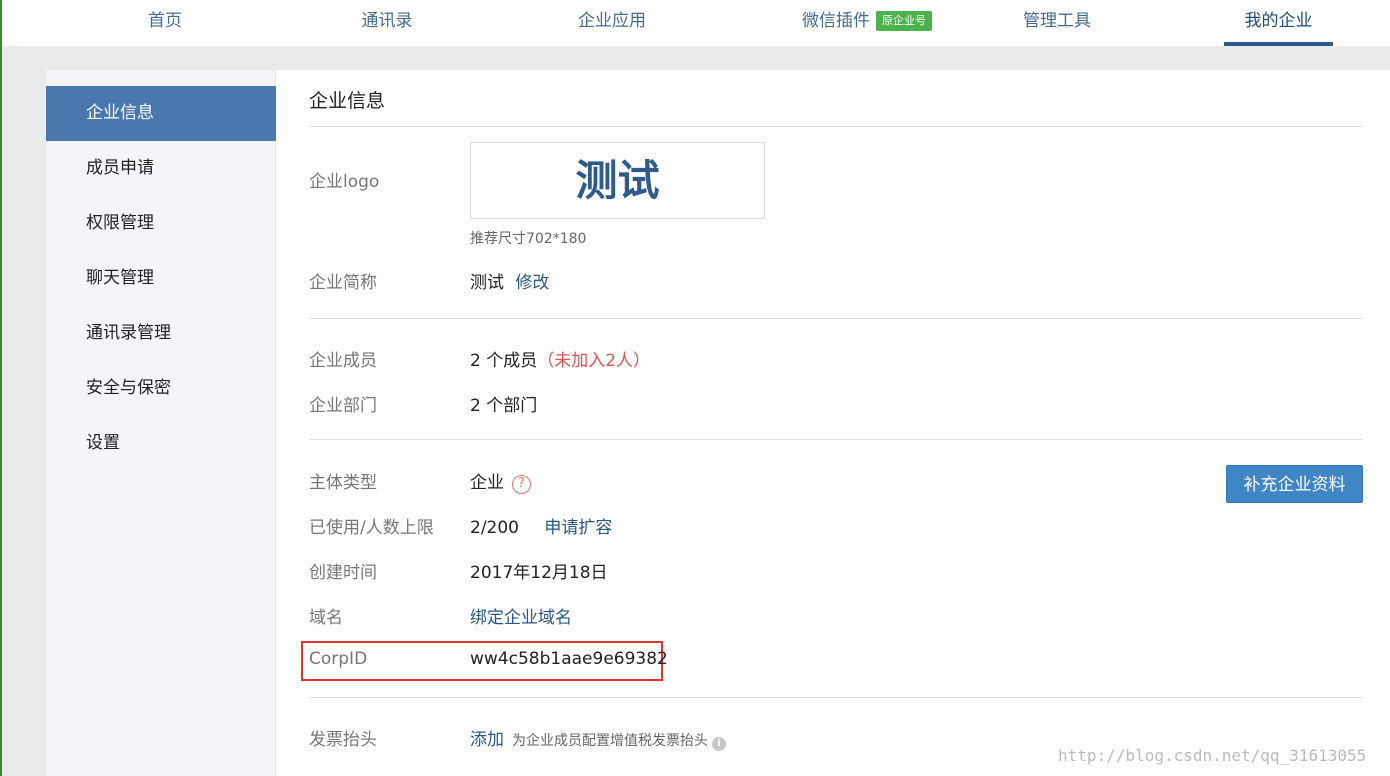 The width and height of the screenshot is (1390, 776). I want to click on departments-label: 企业部门, so click(343, 406).